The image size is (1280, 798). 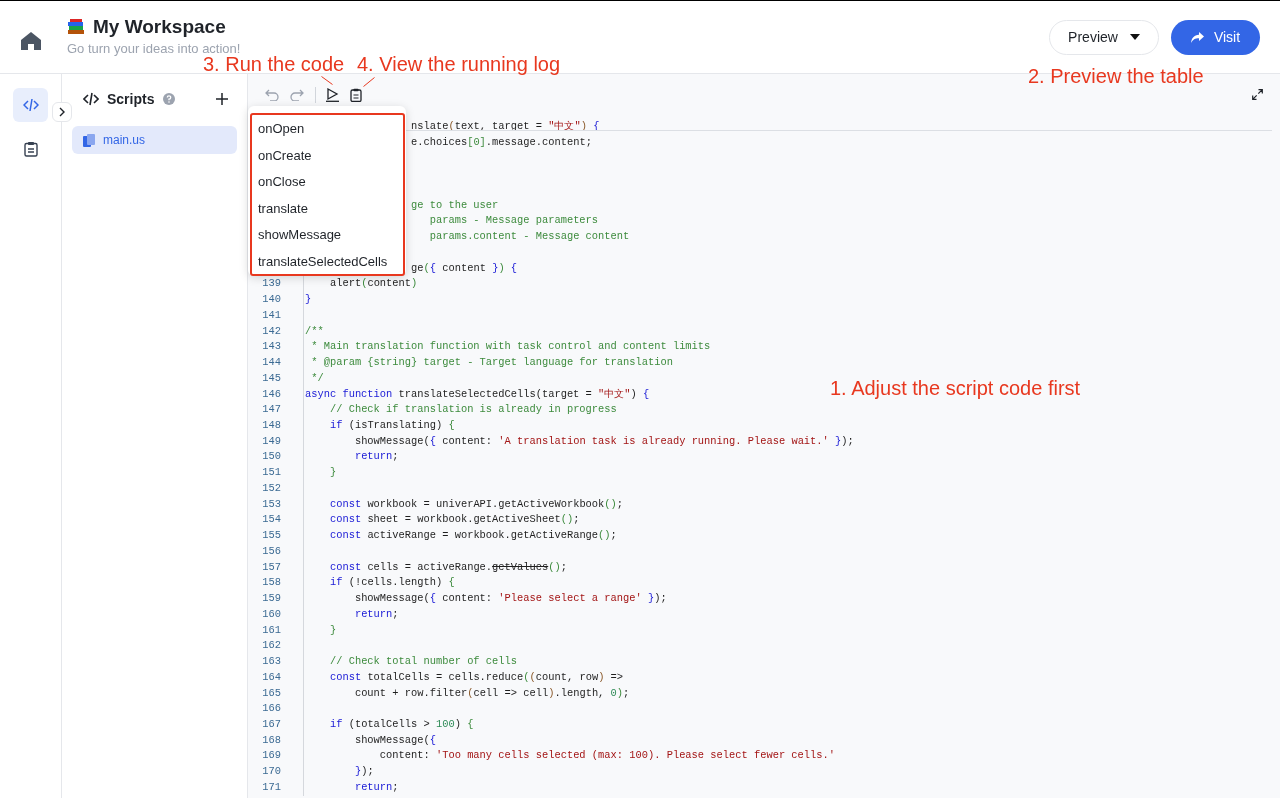 I want to click on code-line: ge to the user, so click(x=455, y=205).